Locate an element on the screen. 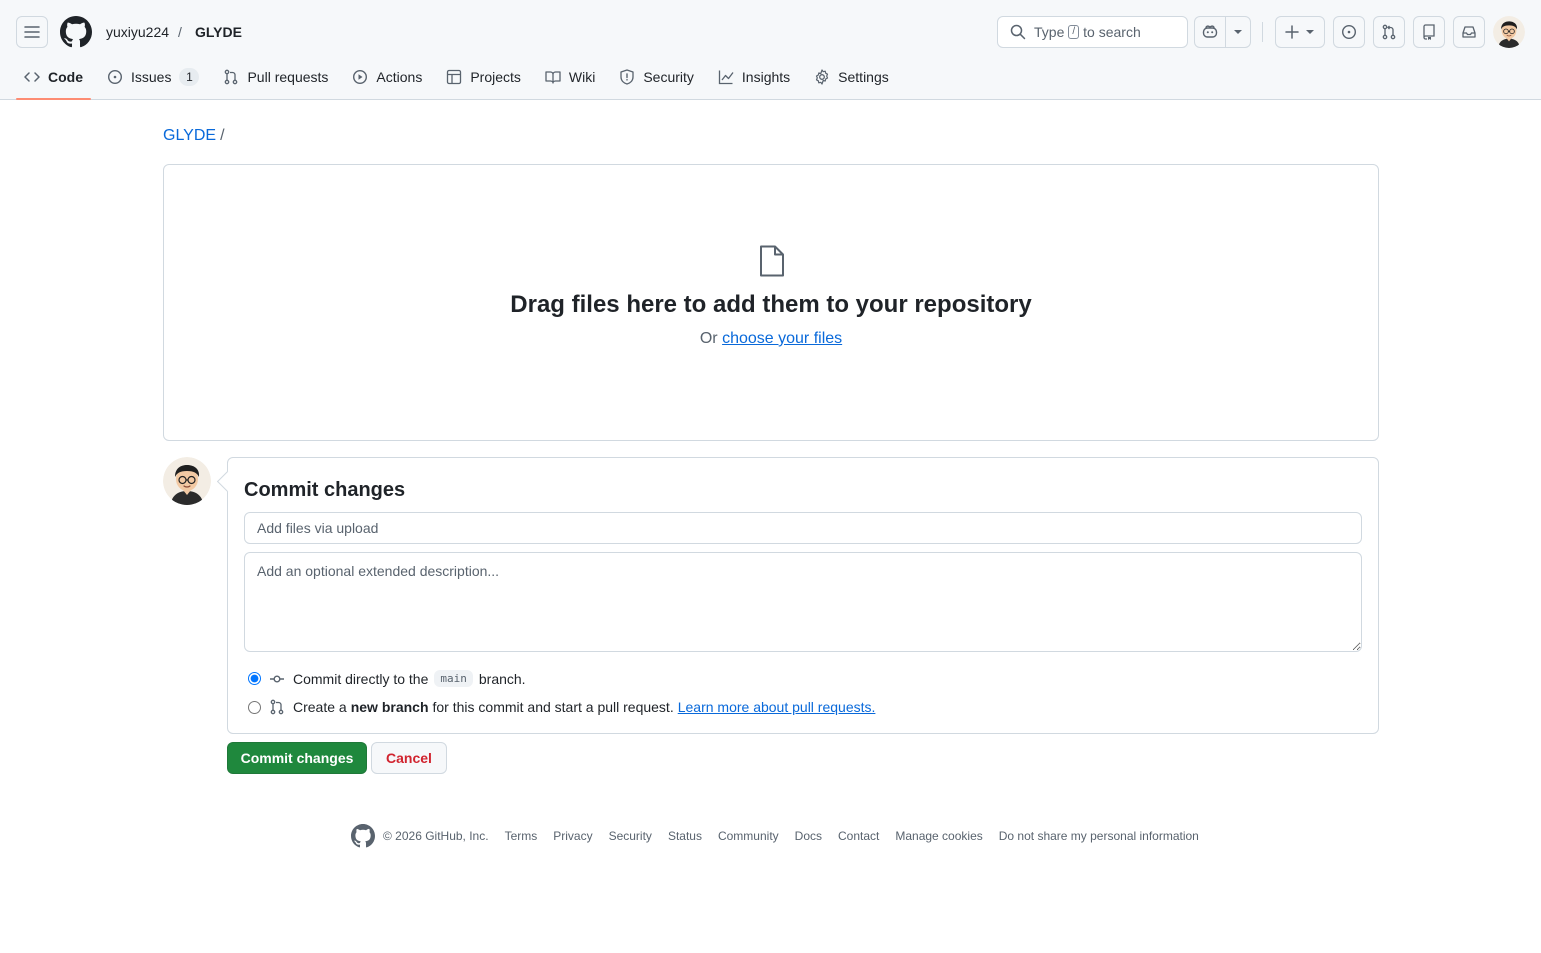  book-icon is located at coordinates (553, 77).